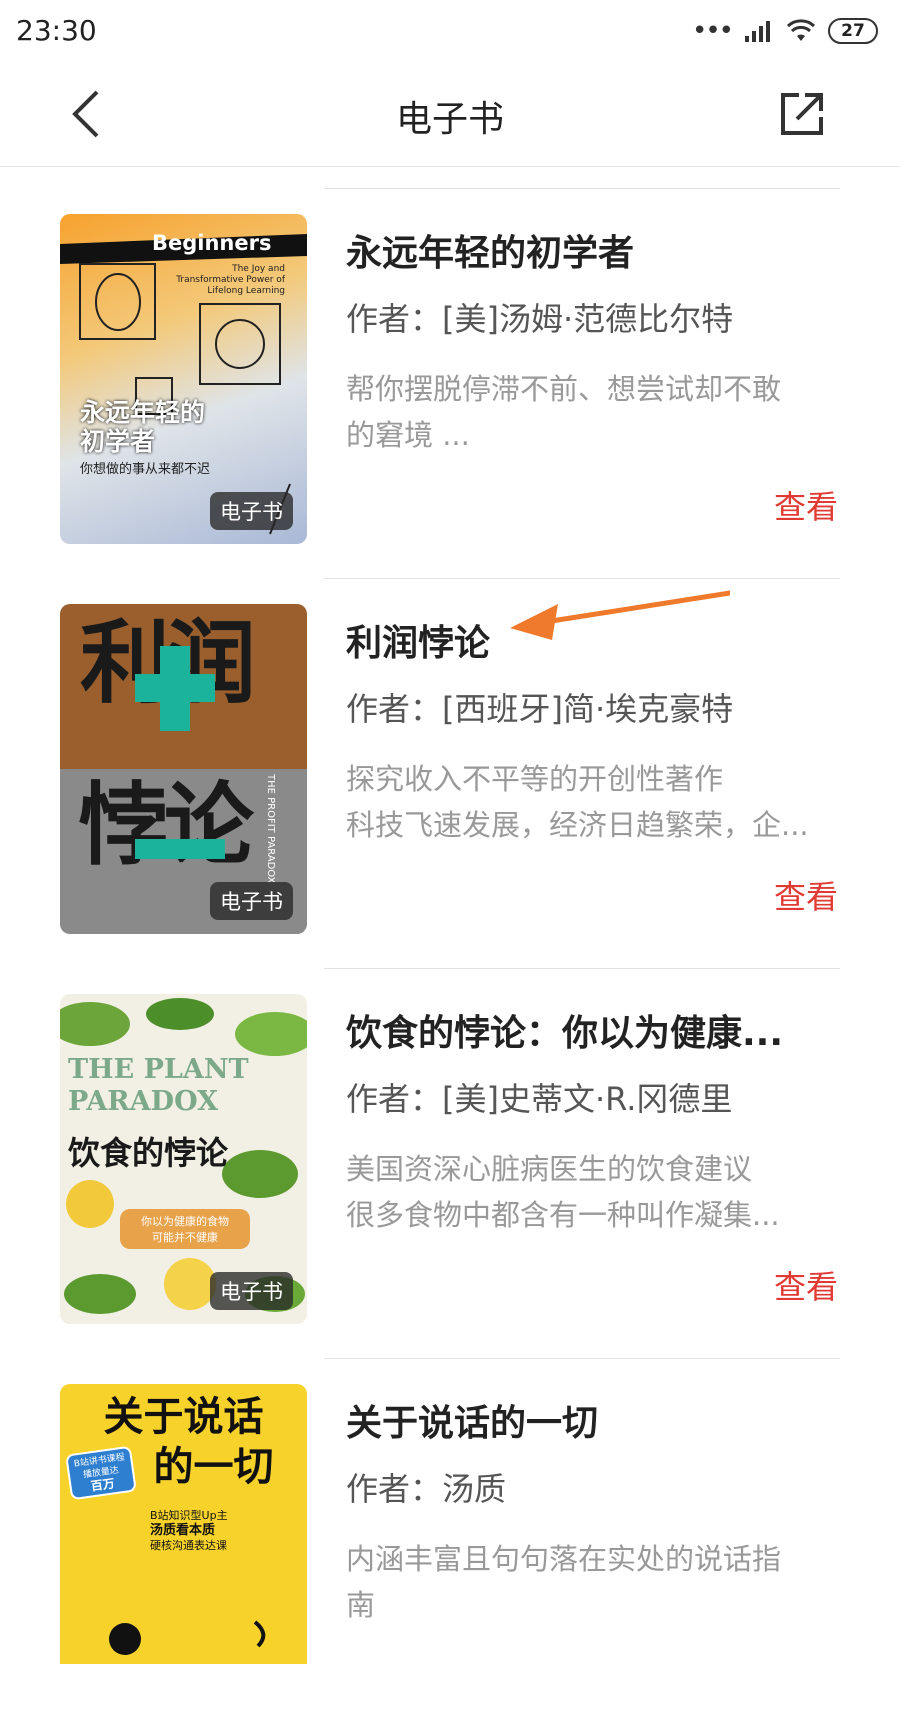  What do you see at coordinates (620, 615) in the screenshot?
I see `annotation-arrow-icon` at bounding box center [620, 615].